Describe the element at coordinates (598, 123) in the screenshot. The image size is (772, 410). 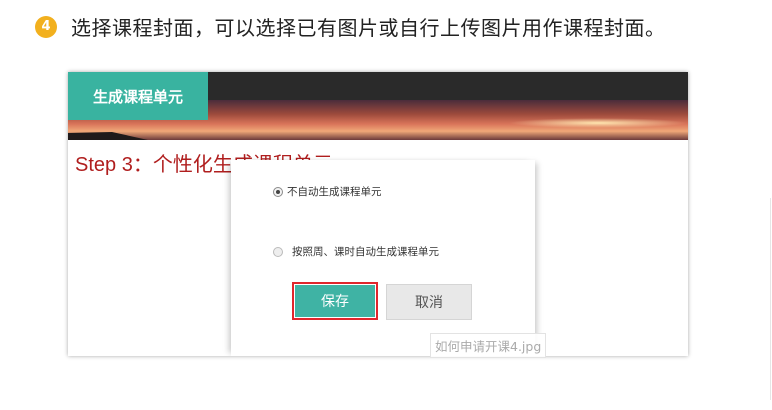
I see `banner-glow` at that location.